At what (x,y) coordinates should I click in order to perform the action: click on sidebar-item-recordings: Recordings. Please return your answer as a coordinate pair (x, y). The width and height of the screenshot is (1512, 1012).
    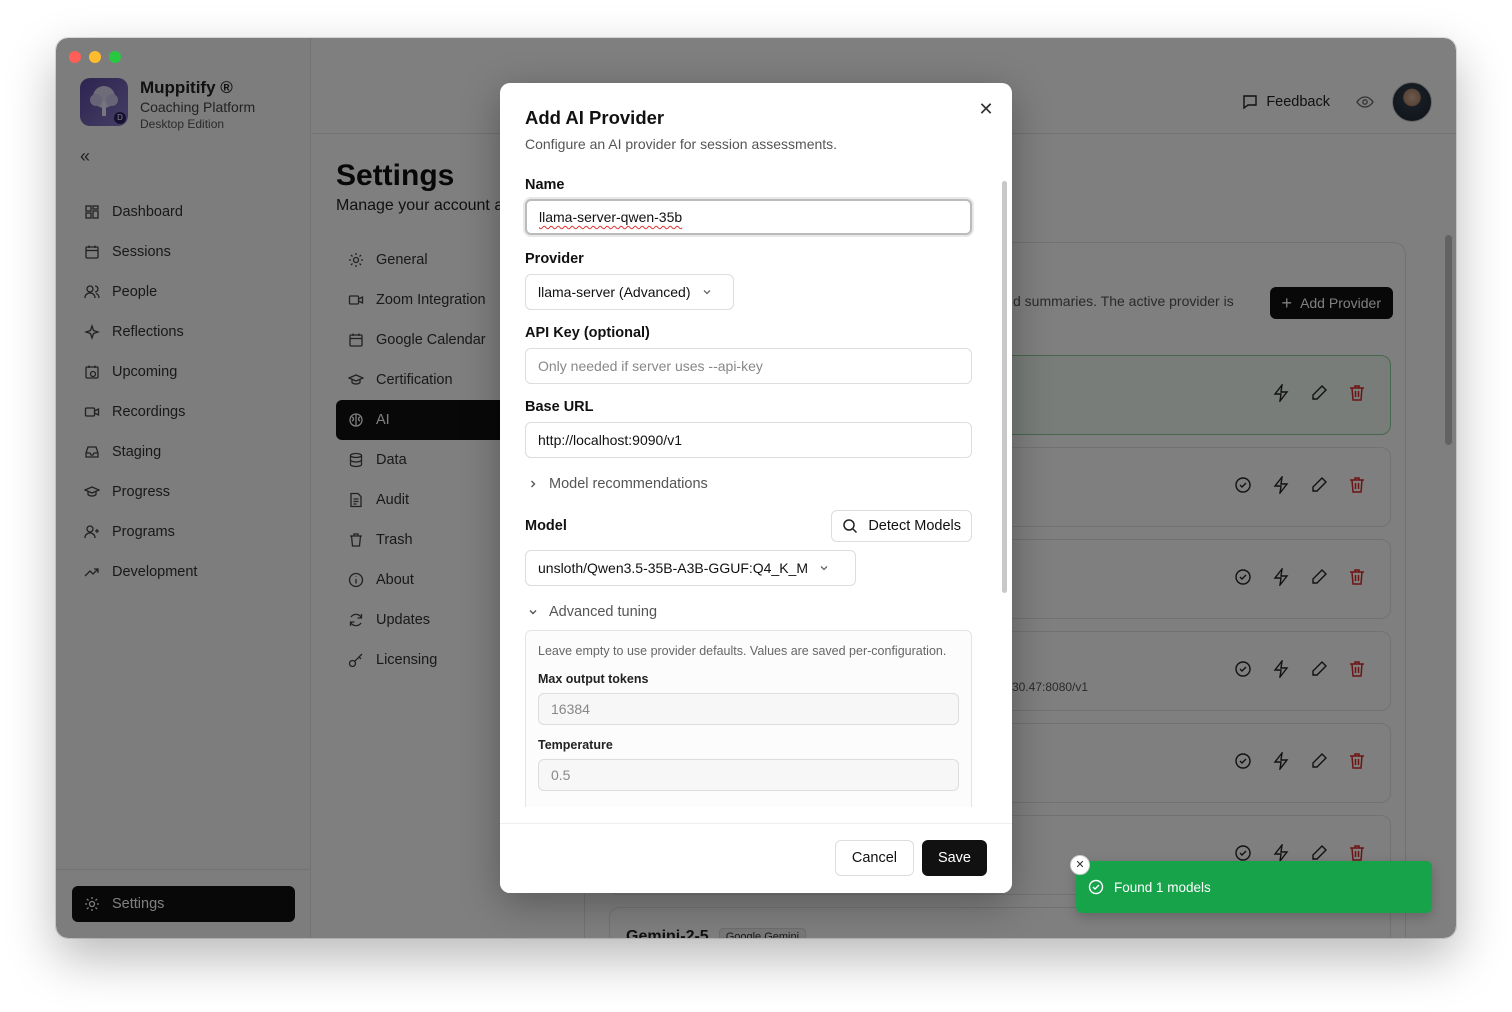
    Looking at the image, I should click on (183, 412).